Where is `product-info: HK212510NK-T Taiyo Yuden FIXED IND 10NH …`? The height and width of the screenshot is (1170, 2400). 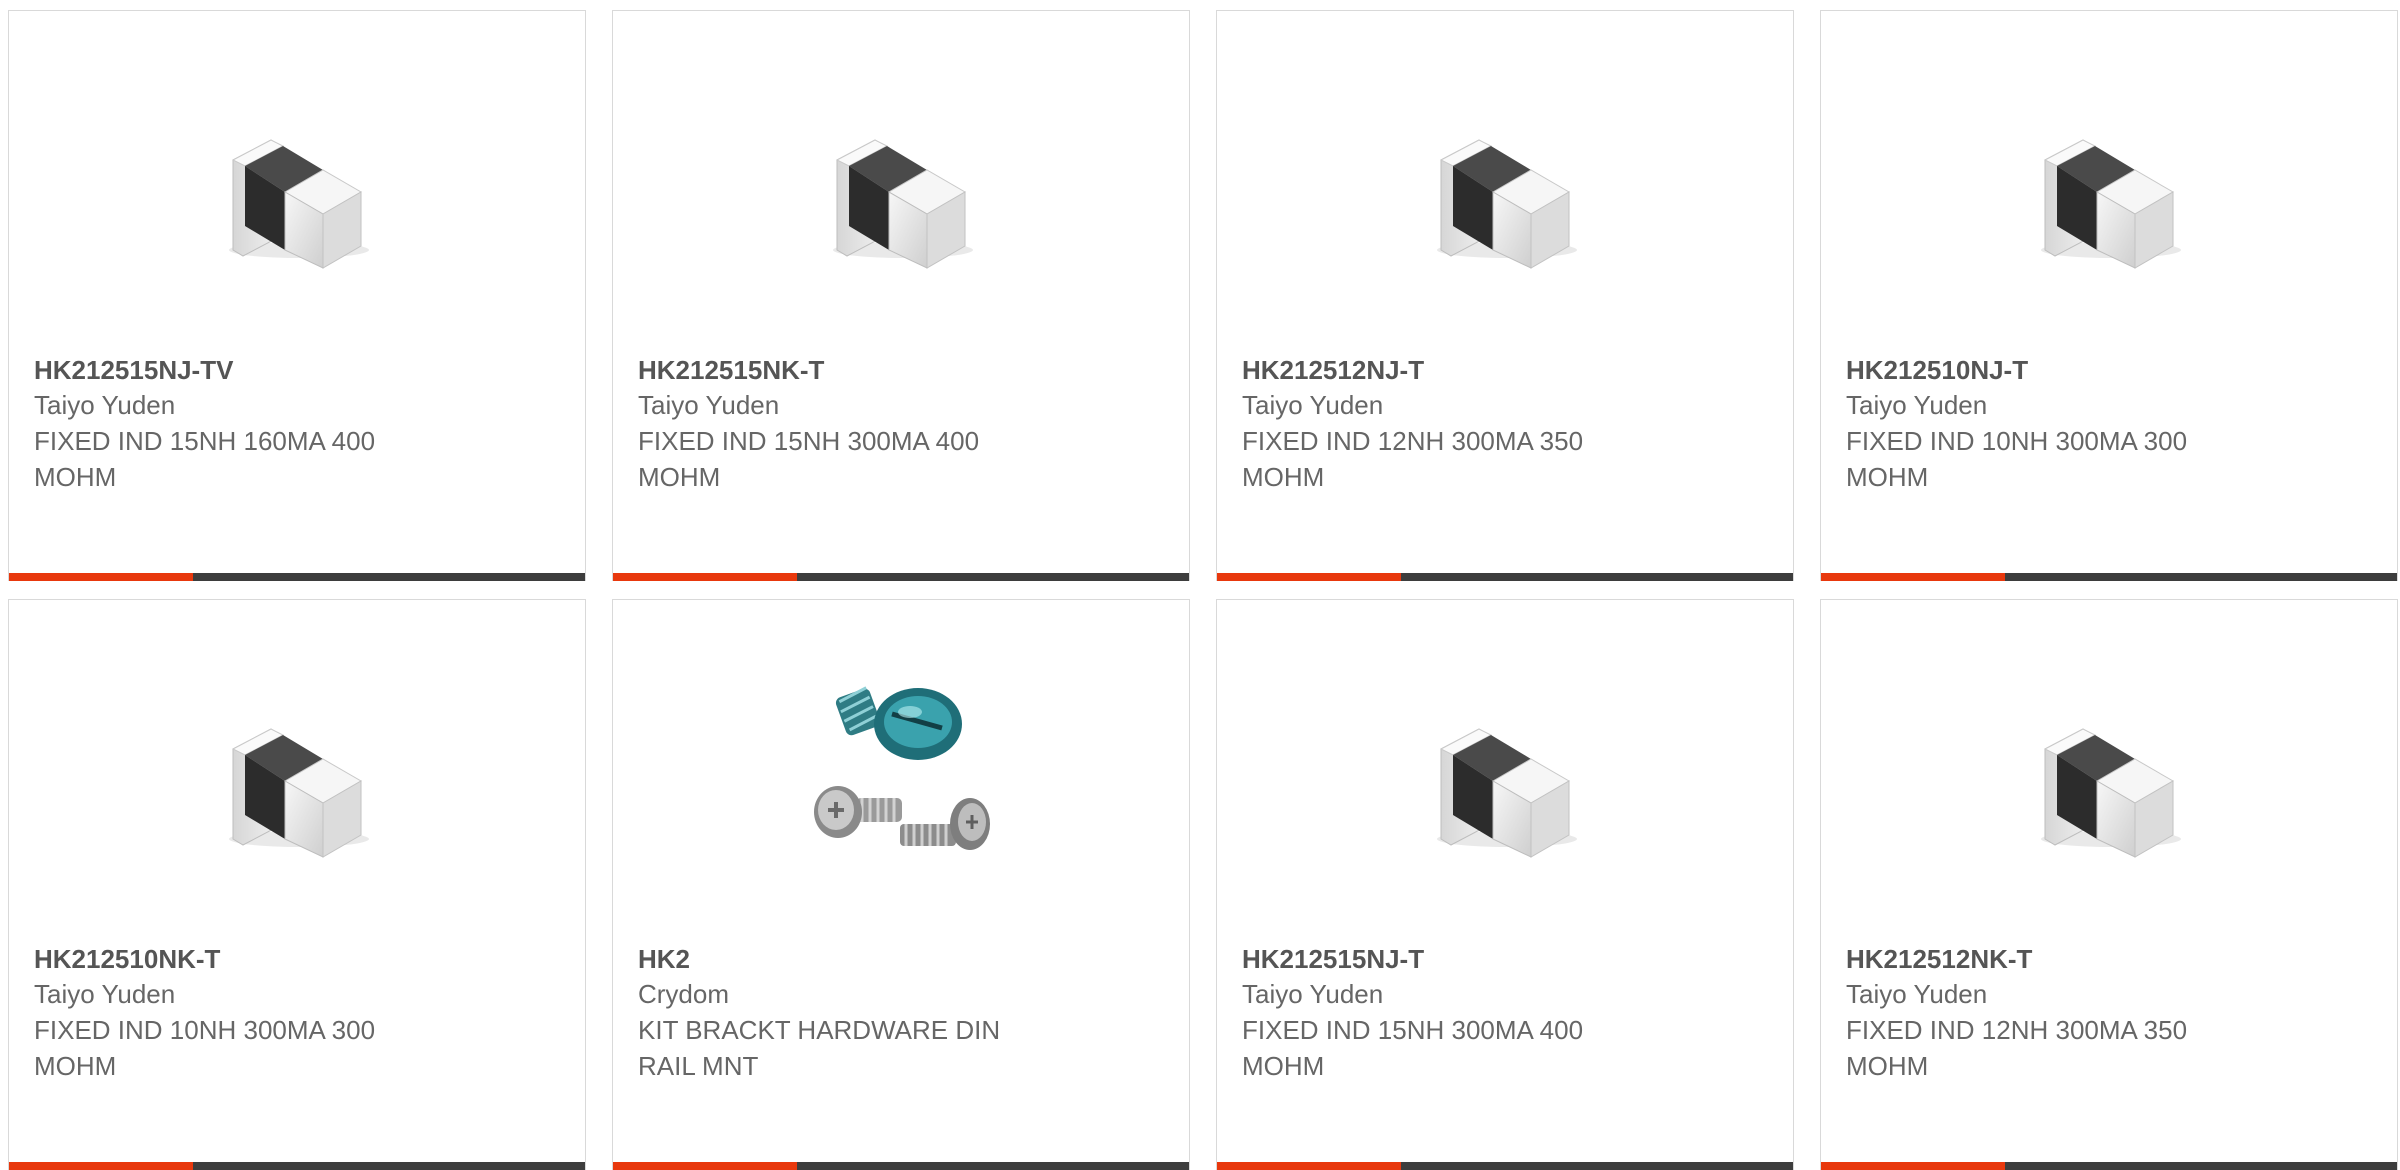
product-info: HK212510NK-T Taiyo Yuden FIXED IND 10NH … is located at coordinates (299, 1013).